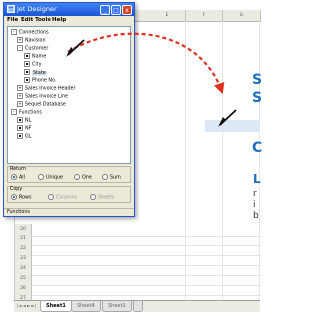  Describe the element at coordinates (75, 48) in the screenshot. I see `mouse-cursor-icon` at that location.